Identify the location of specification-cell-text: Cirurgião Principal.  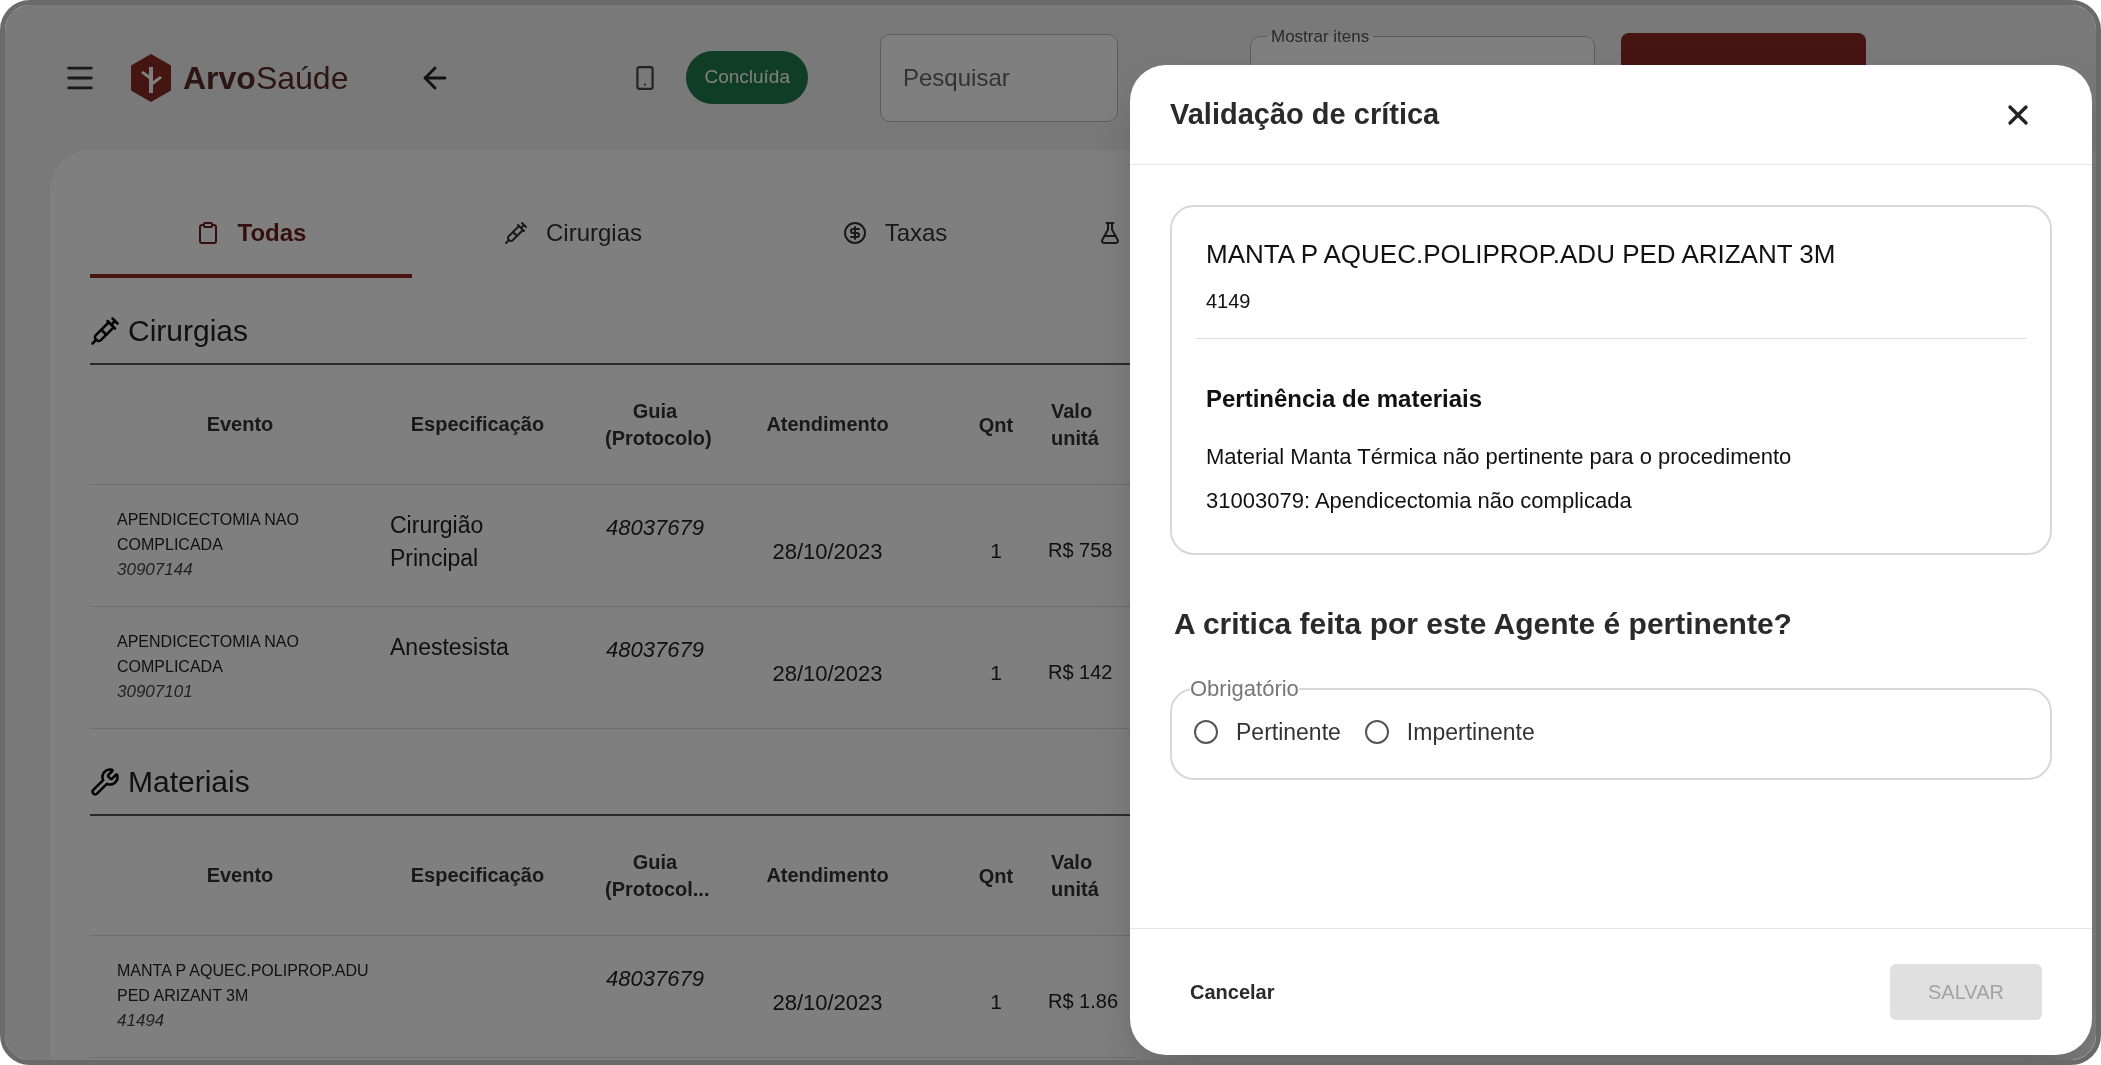
(437, 542).